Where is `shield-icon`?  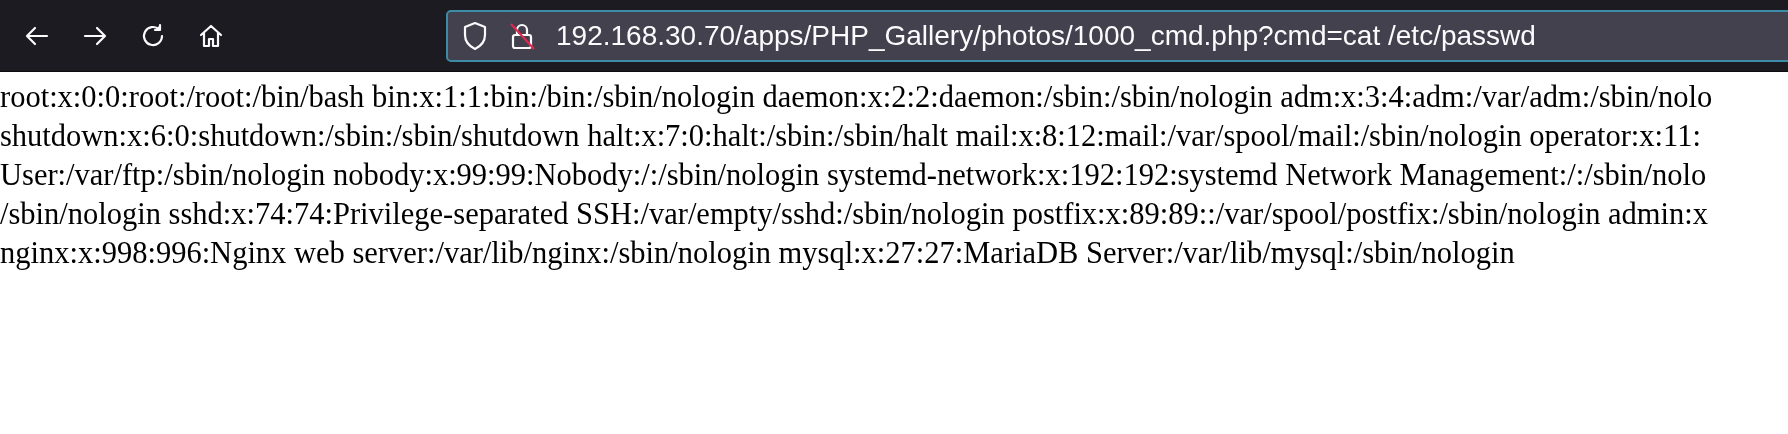 shield-icon is located at coordinates (475, 35).